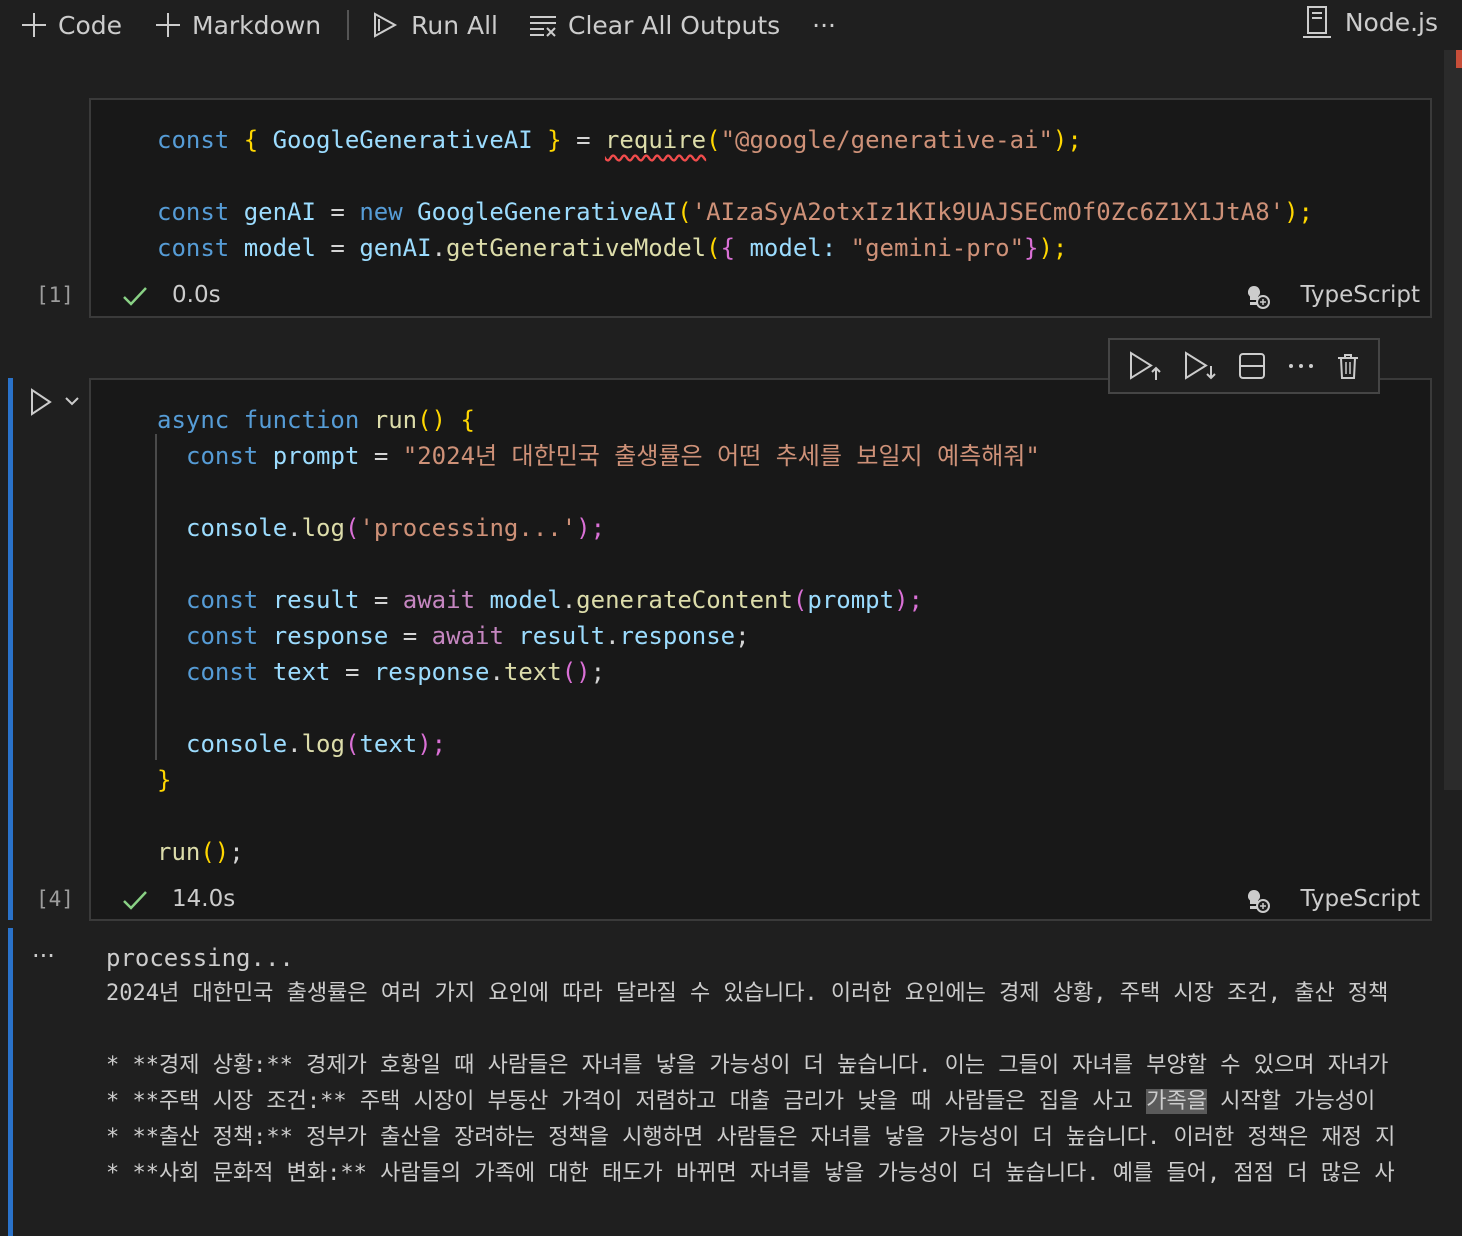 Image resolution: width=1462 pixels, height=1236 pixels. I want to click on output-more-actions-button: ···, so click(43, 956).